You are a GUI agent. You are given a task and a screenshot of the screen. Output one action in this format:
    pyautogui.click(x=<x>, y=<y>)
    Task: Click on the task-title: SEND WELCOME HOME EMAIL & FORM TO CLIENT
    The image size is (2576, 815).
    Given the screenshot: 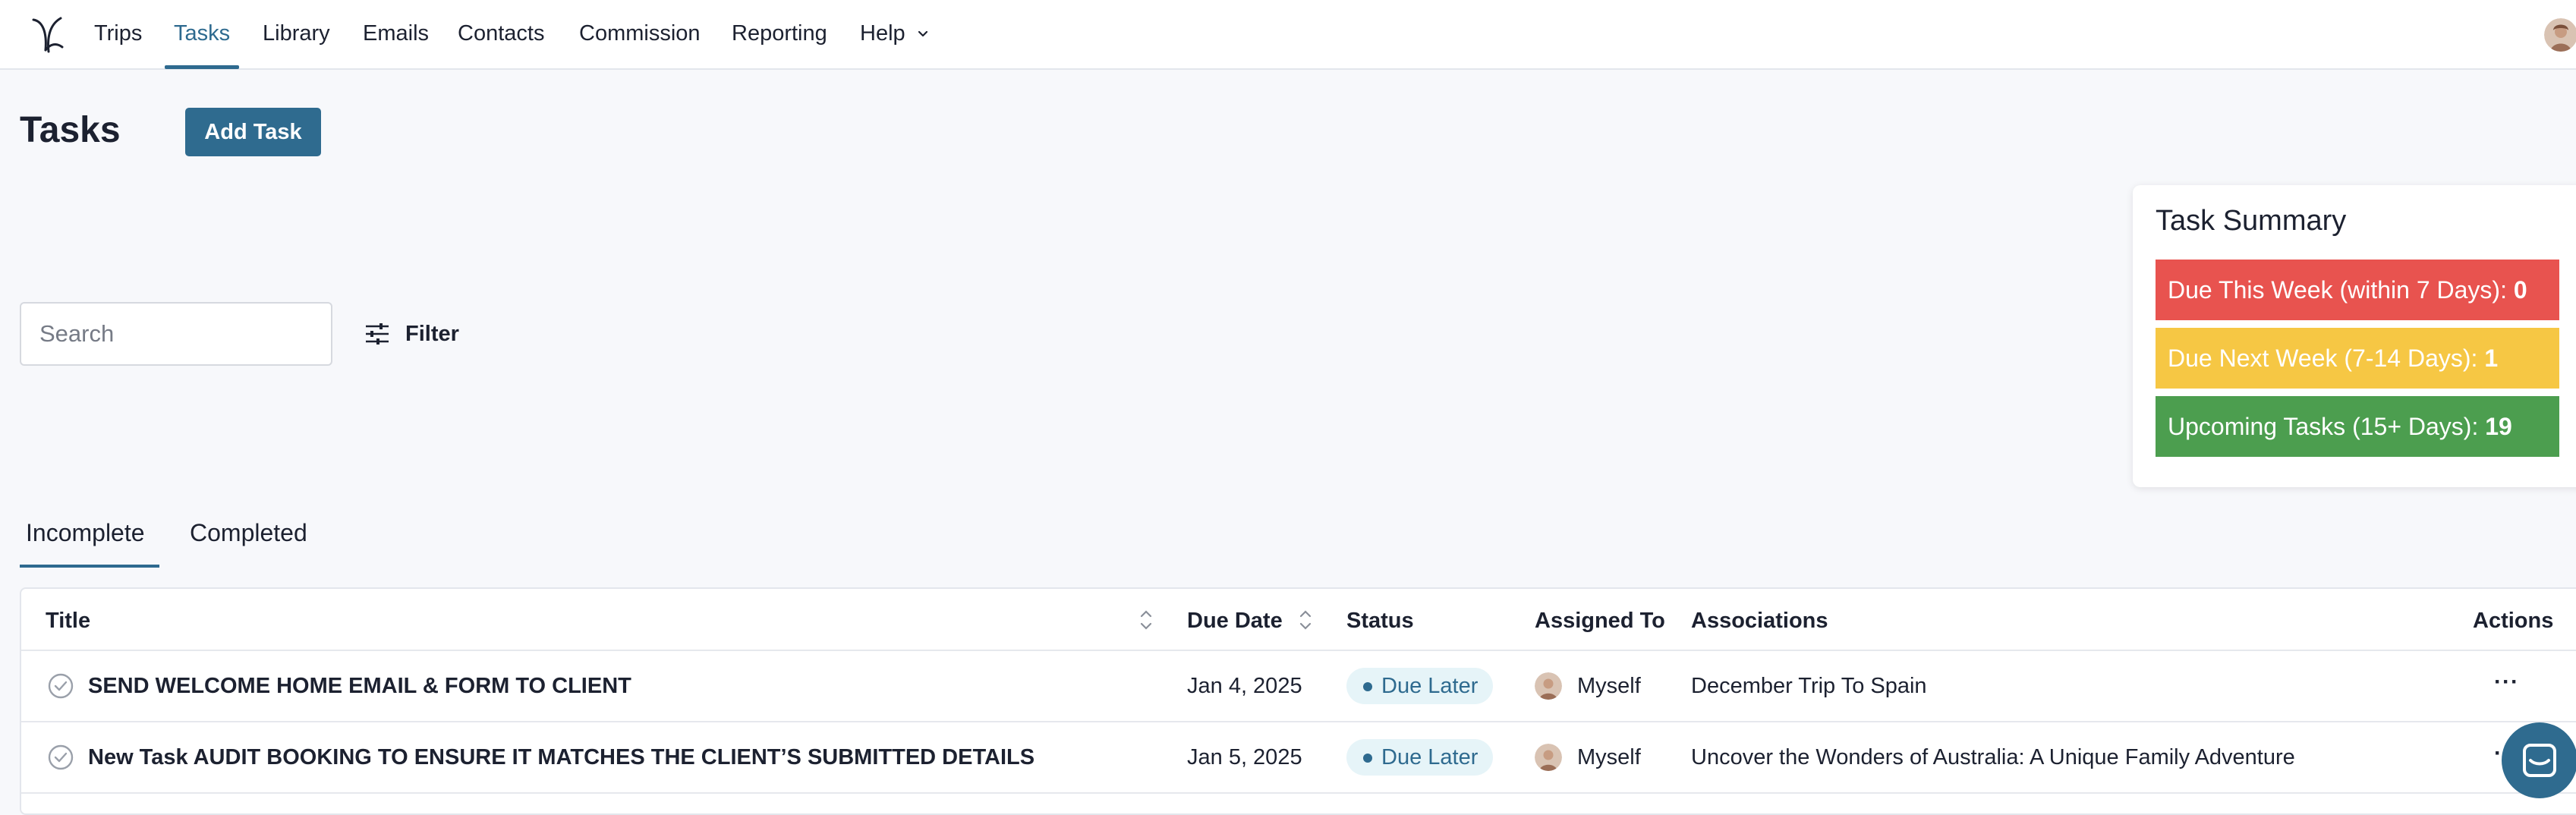 What is the action you would take?
    pyautogui.click(x=359, y=686)
    